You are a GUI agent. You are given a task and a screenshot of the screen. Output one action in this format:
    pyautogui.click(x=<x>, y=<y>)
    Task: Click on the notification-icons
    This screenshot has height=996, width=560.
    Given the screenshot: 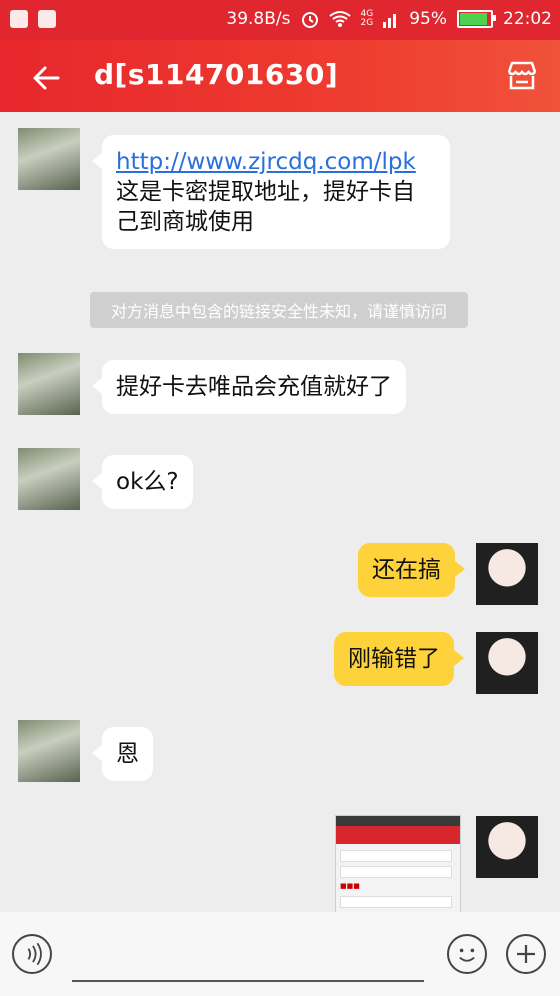 What is the action you would take?
    pyautogui.click(x=33, y=19)
    